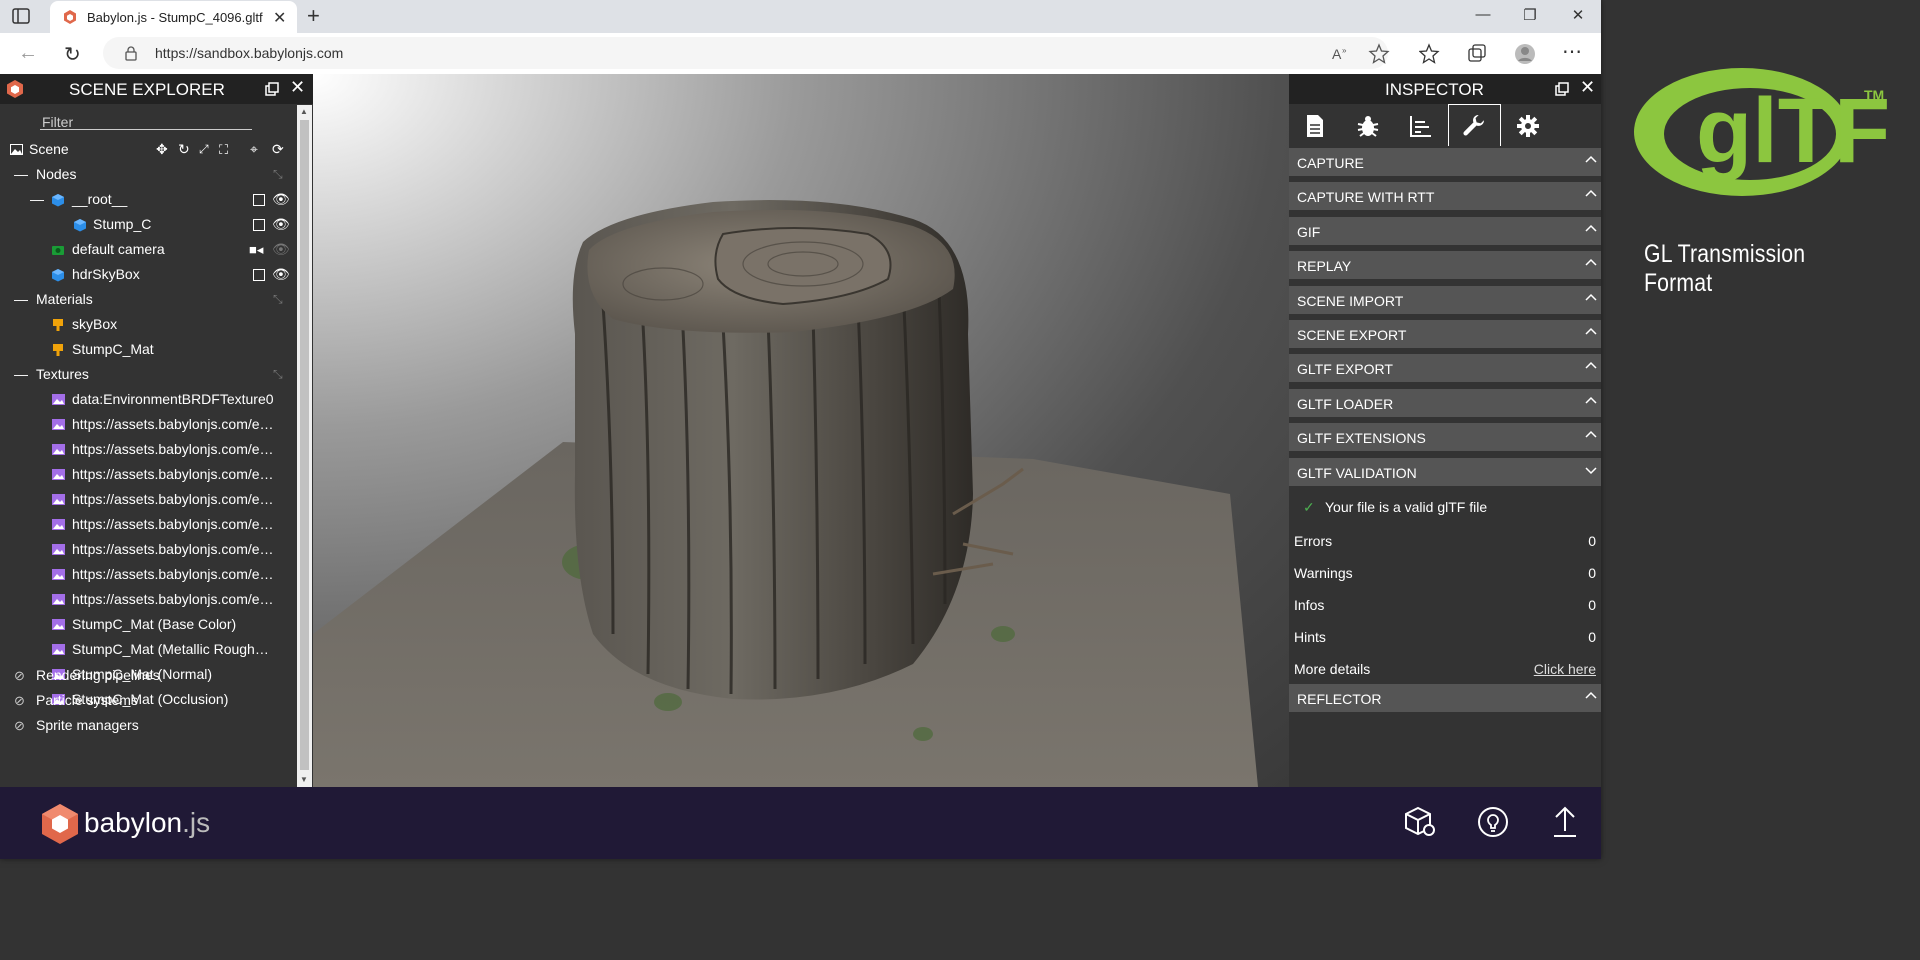  I want to click on scroll-down-icon: ▼, so click(304, 779).